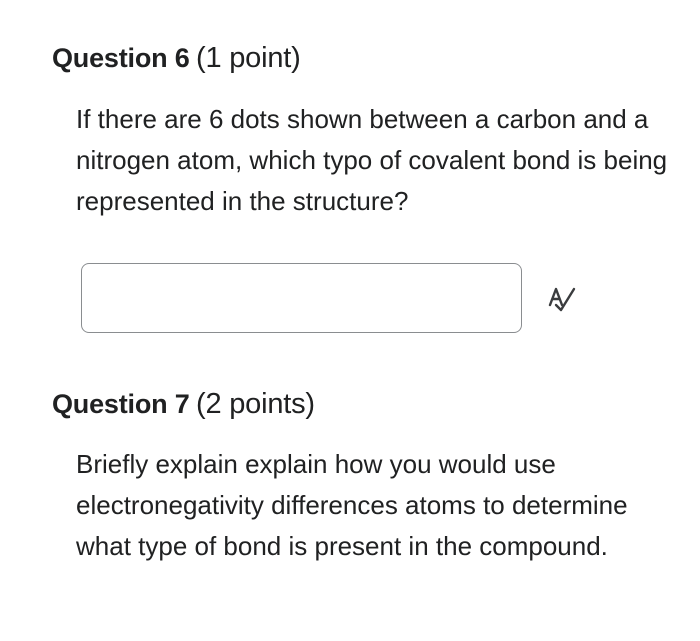 This screenshot has height=641, width=700. I want to click on question-7-points: (2 points), so click(255, 404).